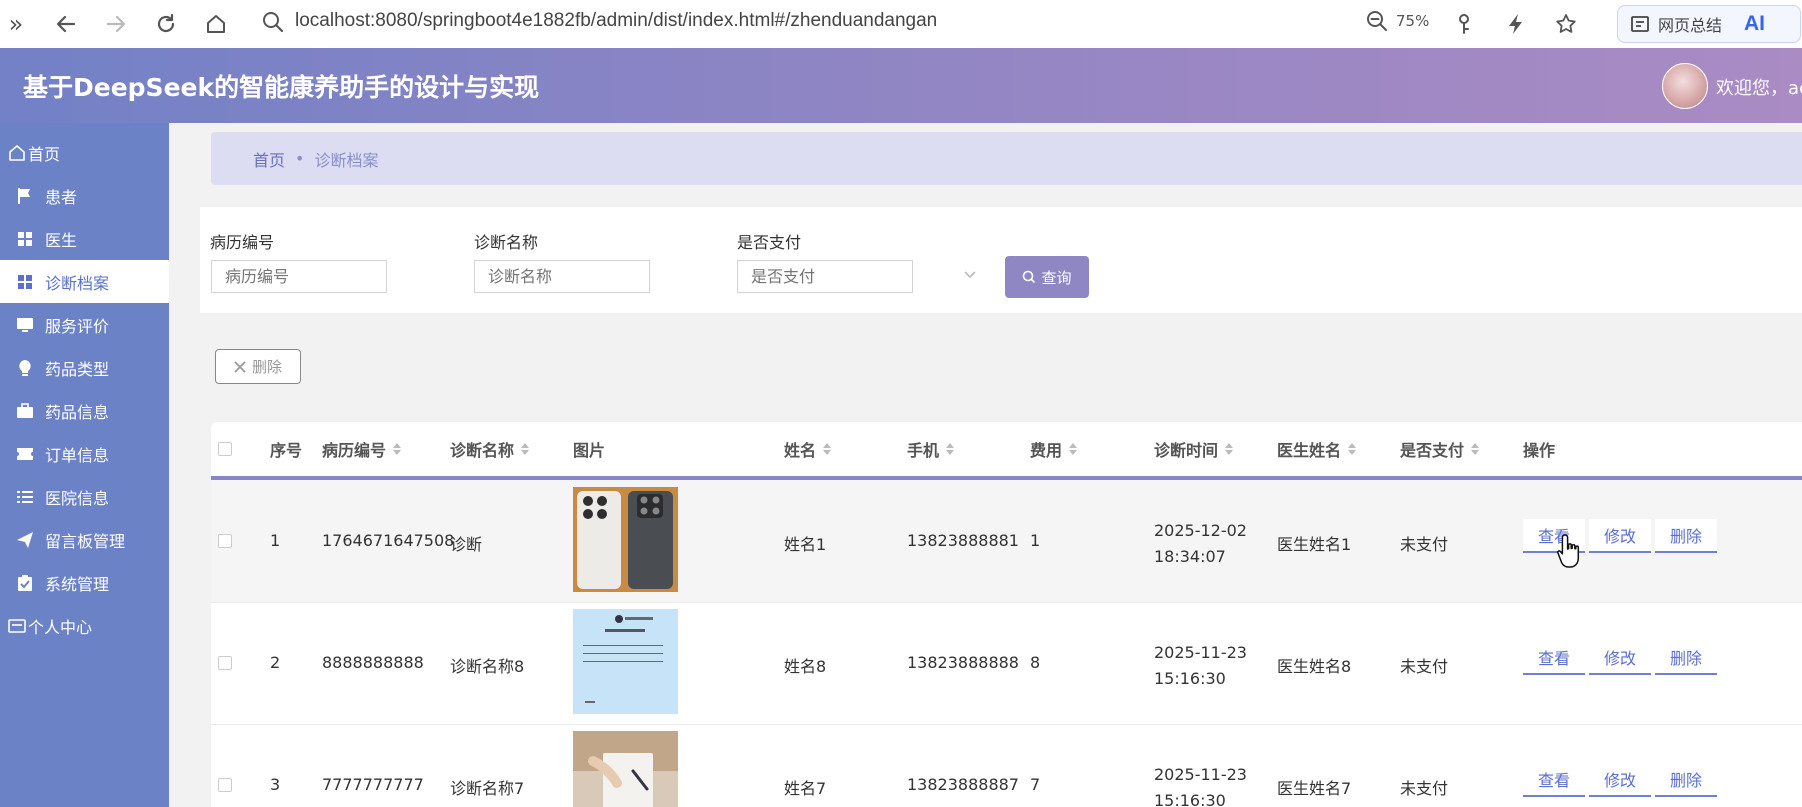  What do you see at coordinates (1690, 25) in the screenshot?
I see `summary-label: 网页总结` at bounding box center [1690, 25].